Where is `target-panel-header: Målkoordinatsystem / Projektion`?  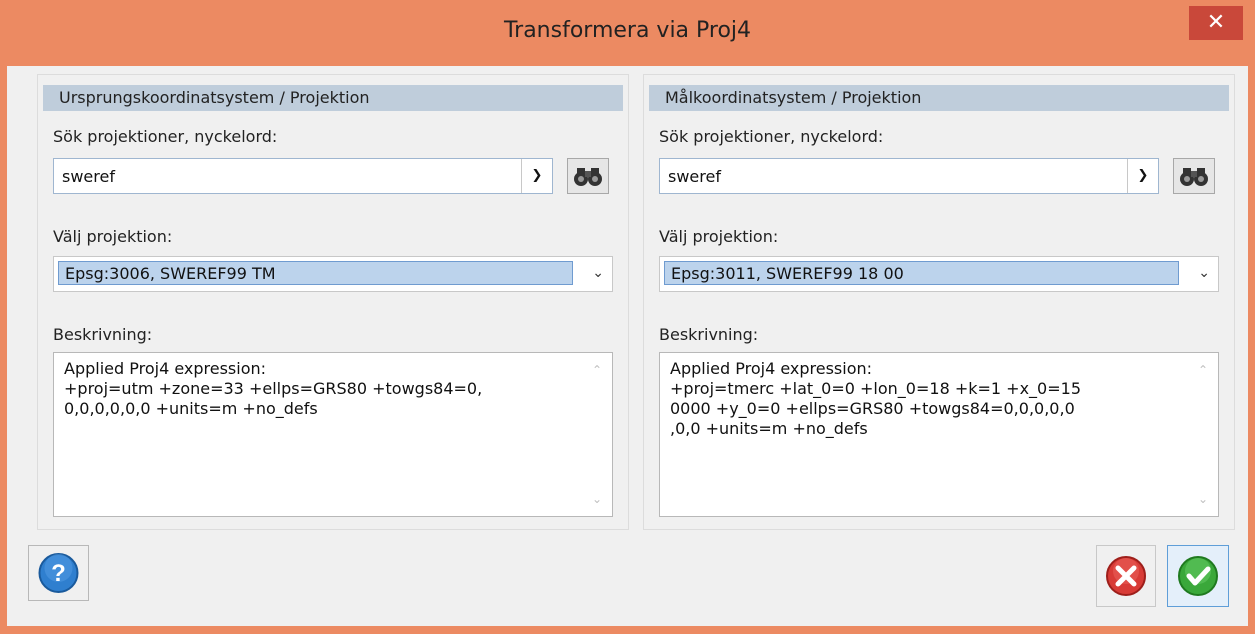 target-panel-header: Målkoordinatsystem / Projektion is located at coordinates (939, 98).